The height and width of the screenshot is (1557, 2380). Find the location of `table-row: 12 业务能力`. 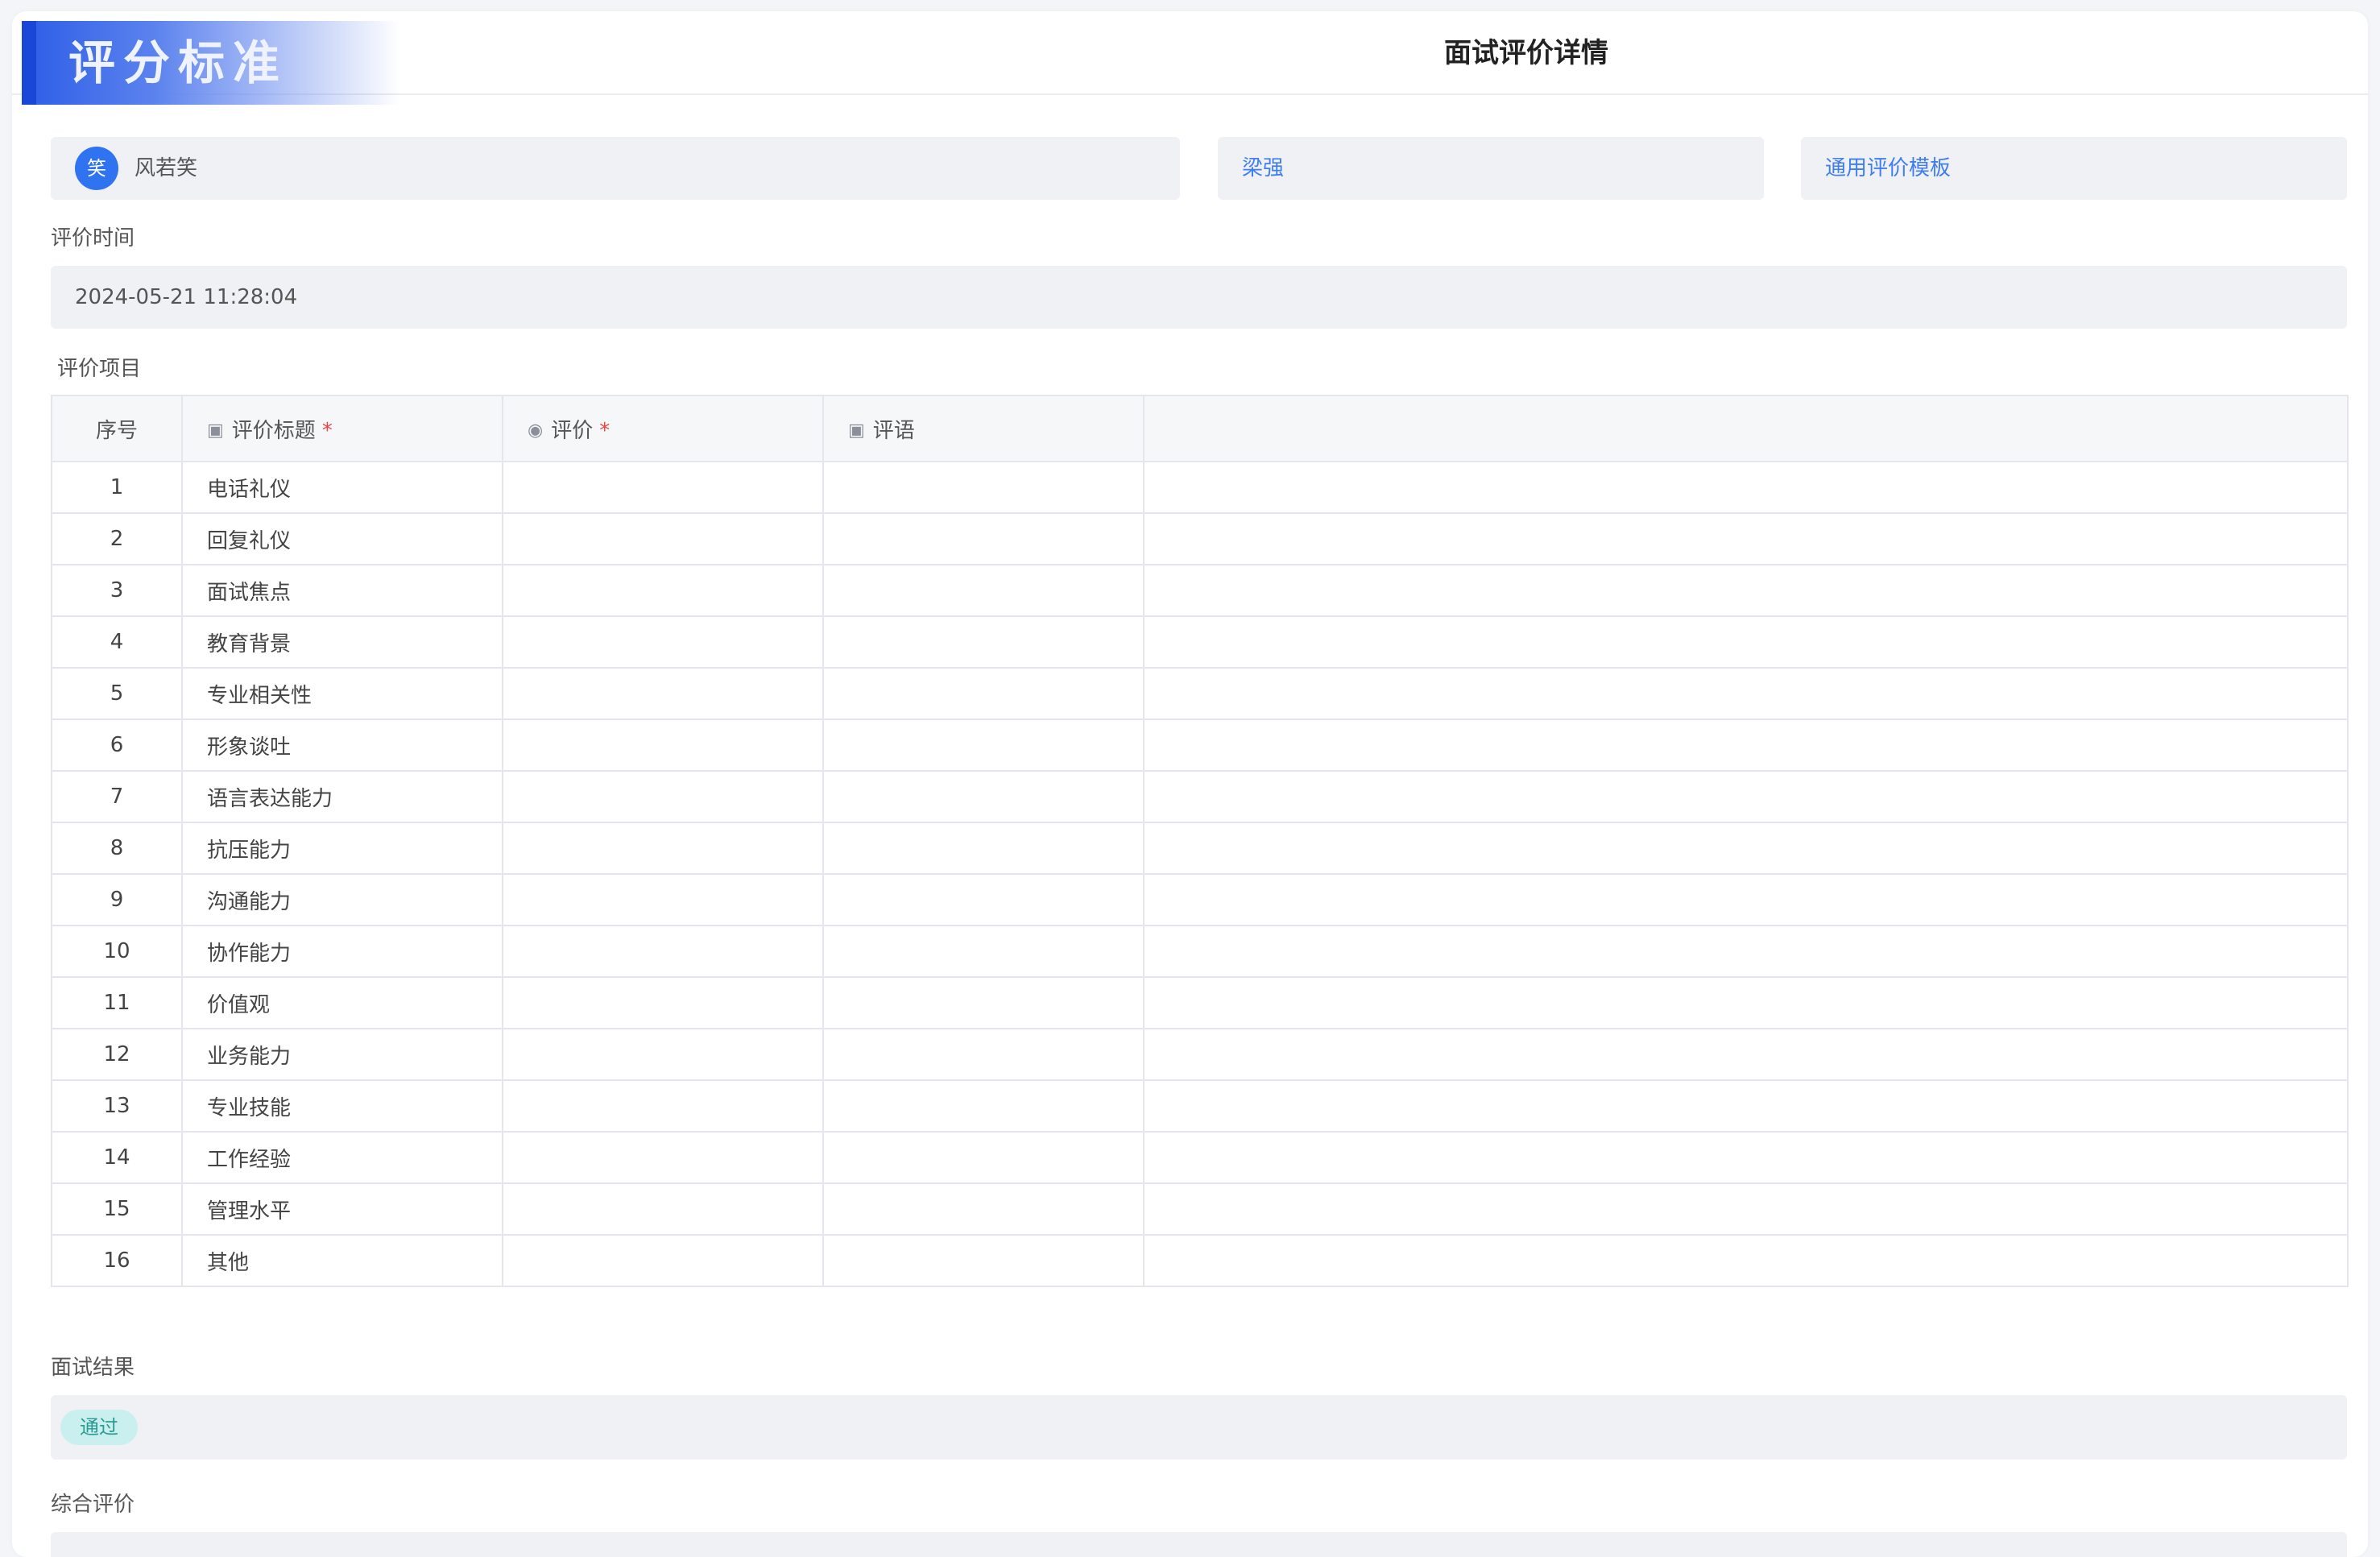

table-row: 12 业务能力 is located at coordinates (1200, 1054).